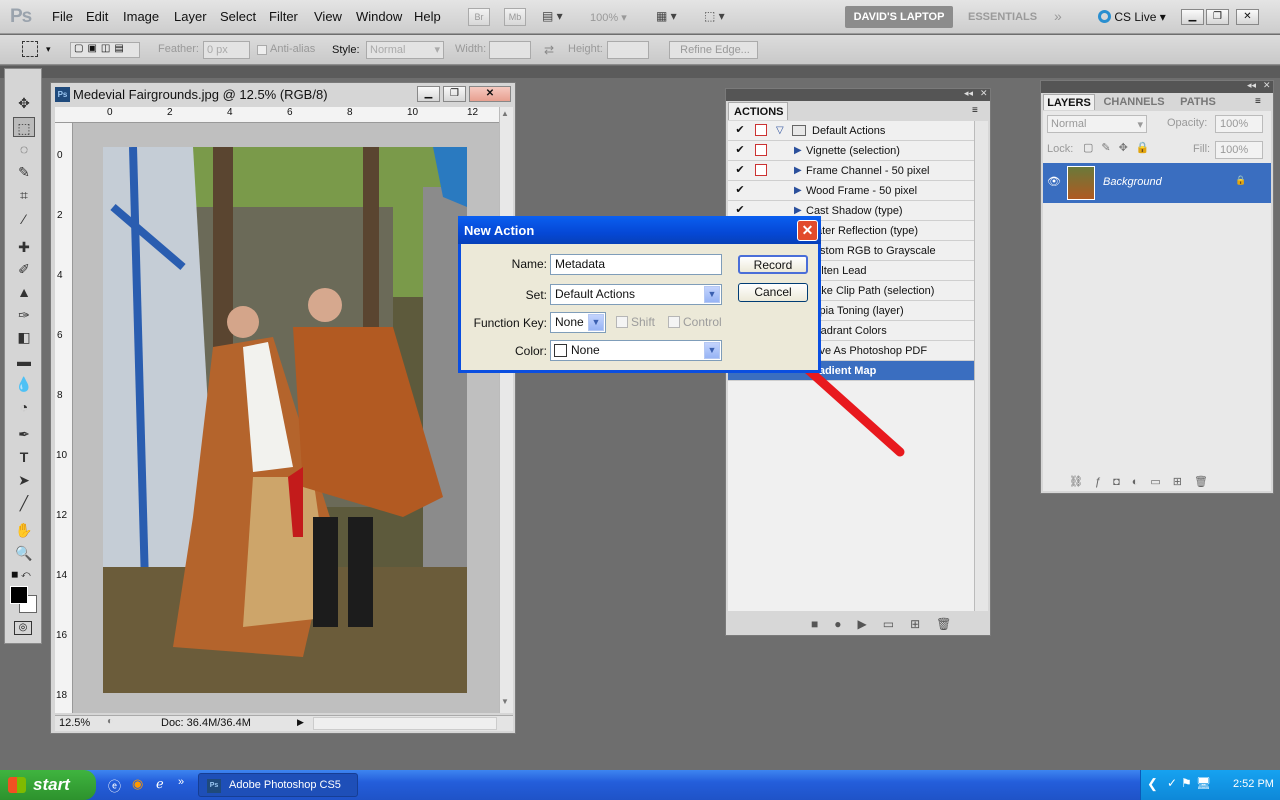 The height and width of the screenshot is (800, 1280). Describe the element at coordinates (622, 322) in the screenshot. I see `shift-checkbox` at that location.